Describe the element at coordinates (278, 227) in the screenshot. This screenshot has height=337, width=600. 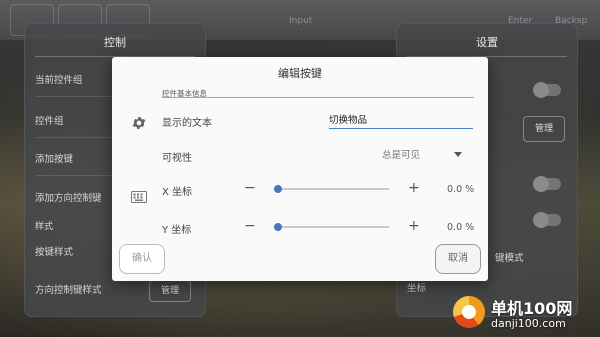
I see `y-slider-thumb` at that location.